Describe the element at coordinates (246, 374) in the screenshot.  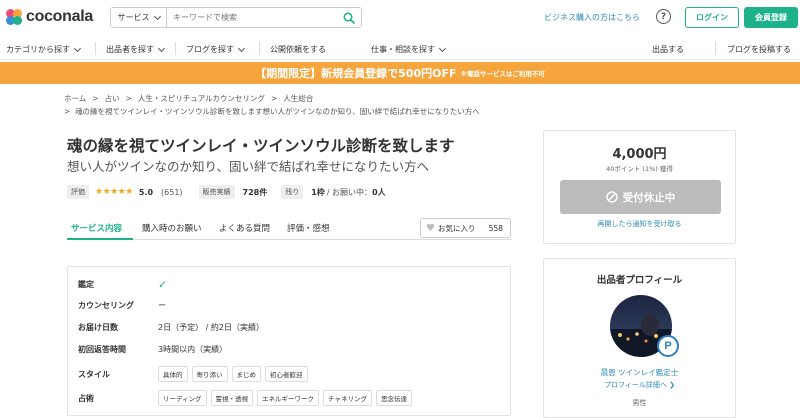
I see `style-chip: まじめ` at that location.